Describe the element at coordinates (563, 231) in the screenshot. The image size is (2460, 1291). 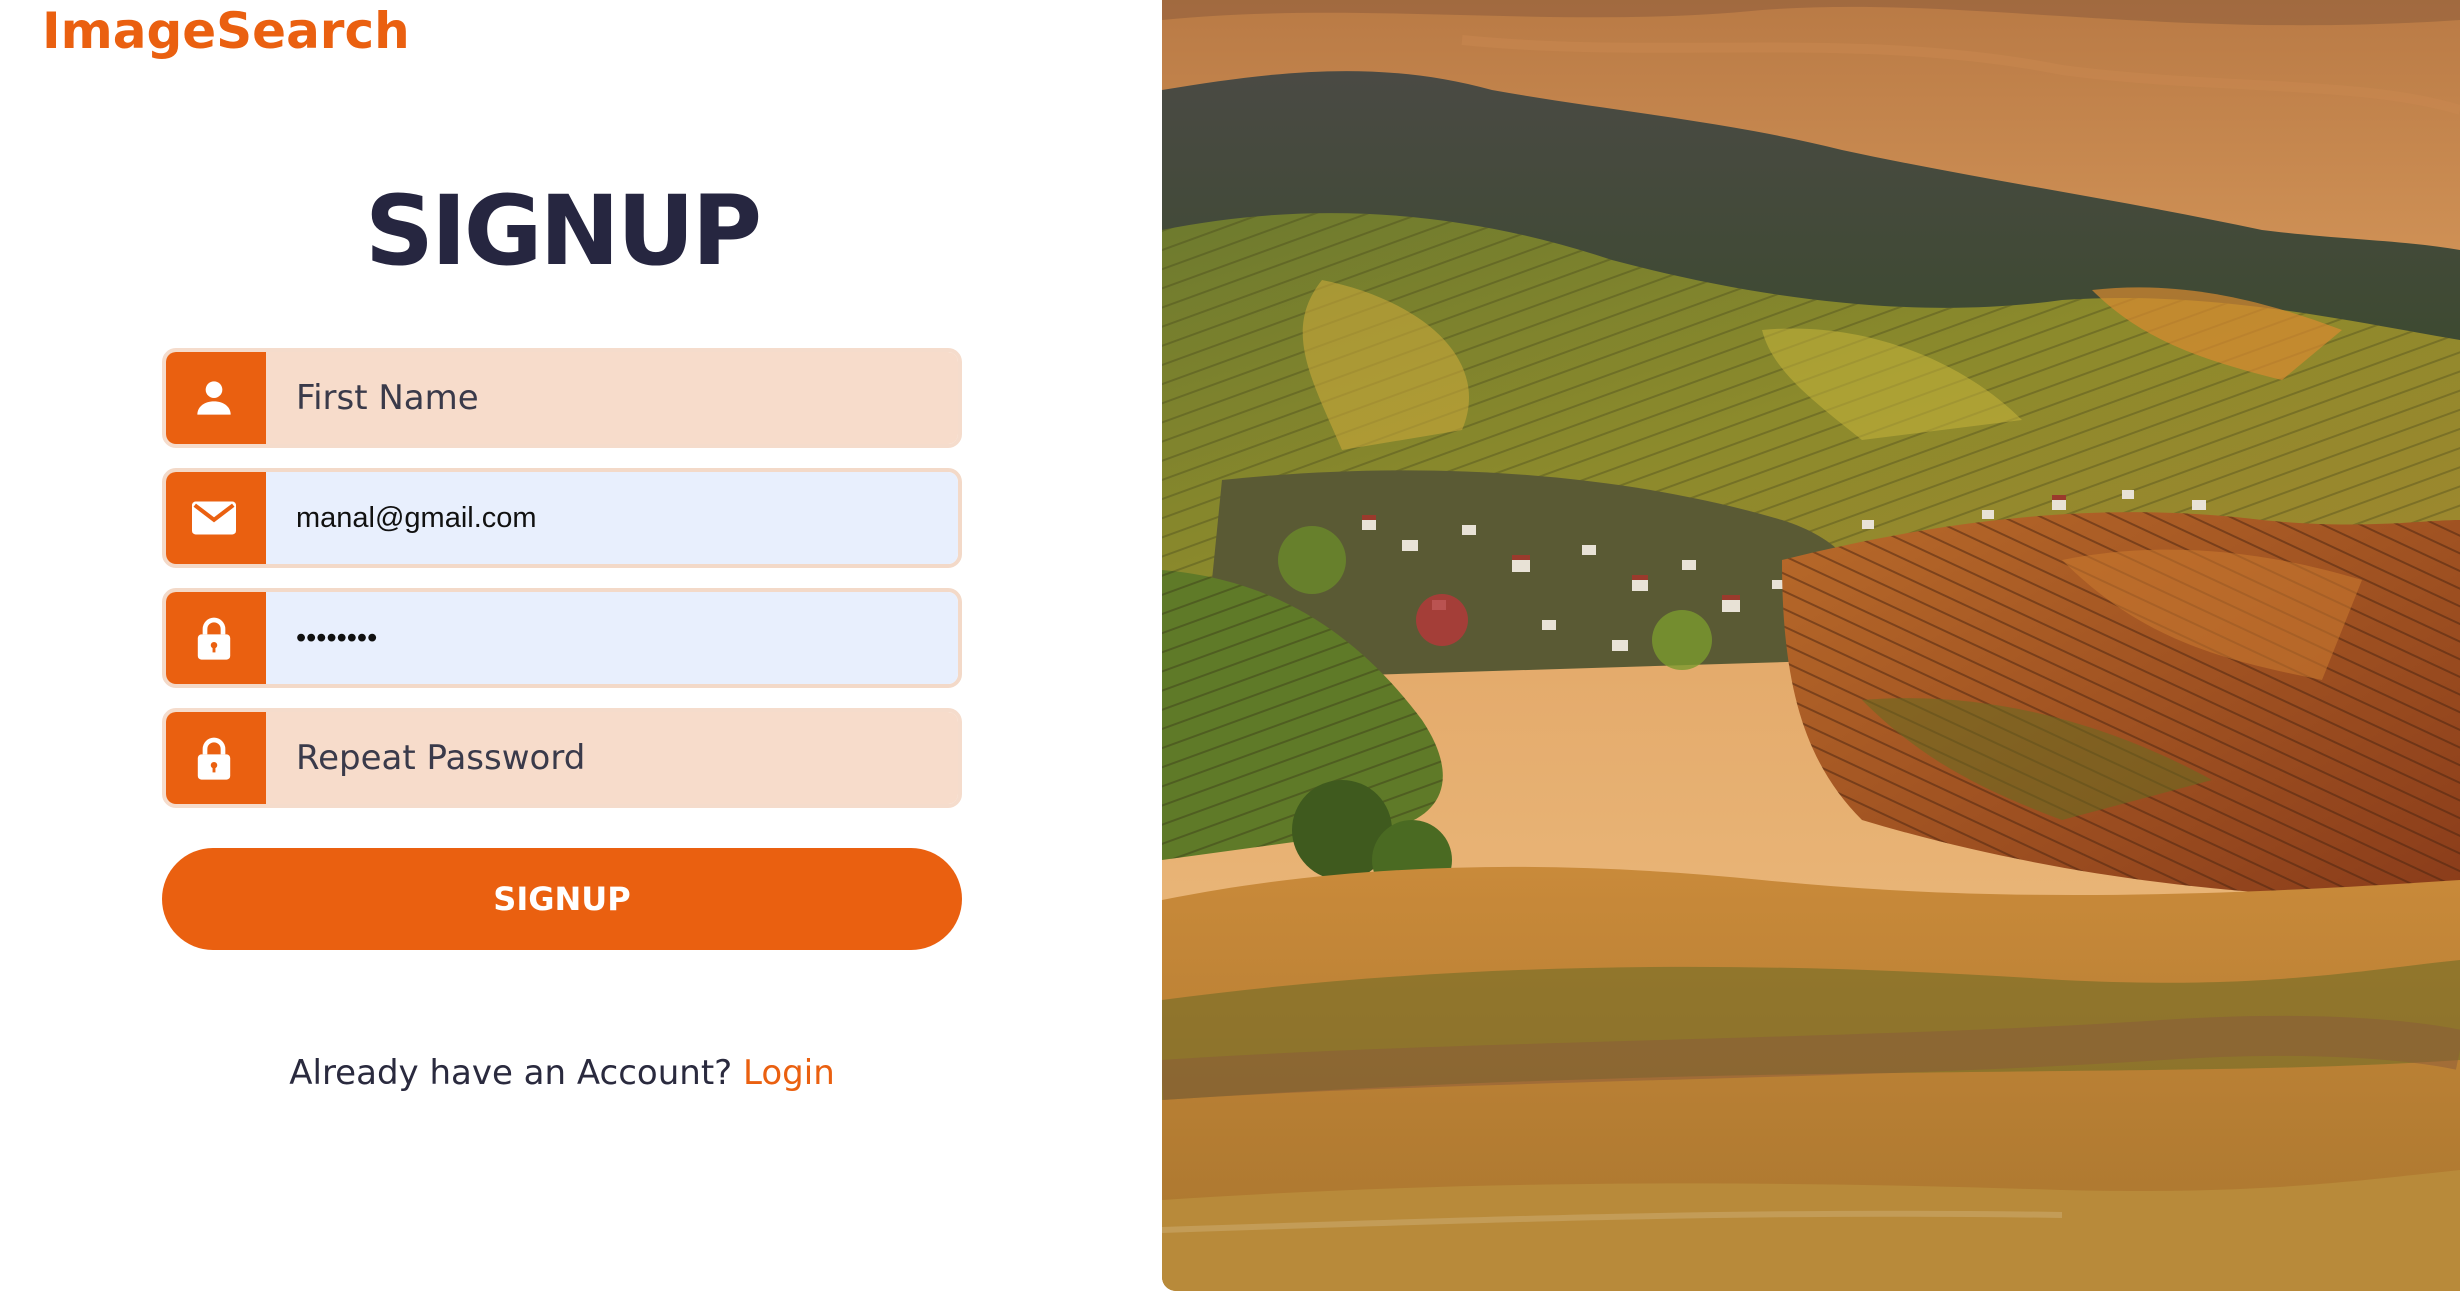
I see `page-title: SIGNUP` at that location.